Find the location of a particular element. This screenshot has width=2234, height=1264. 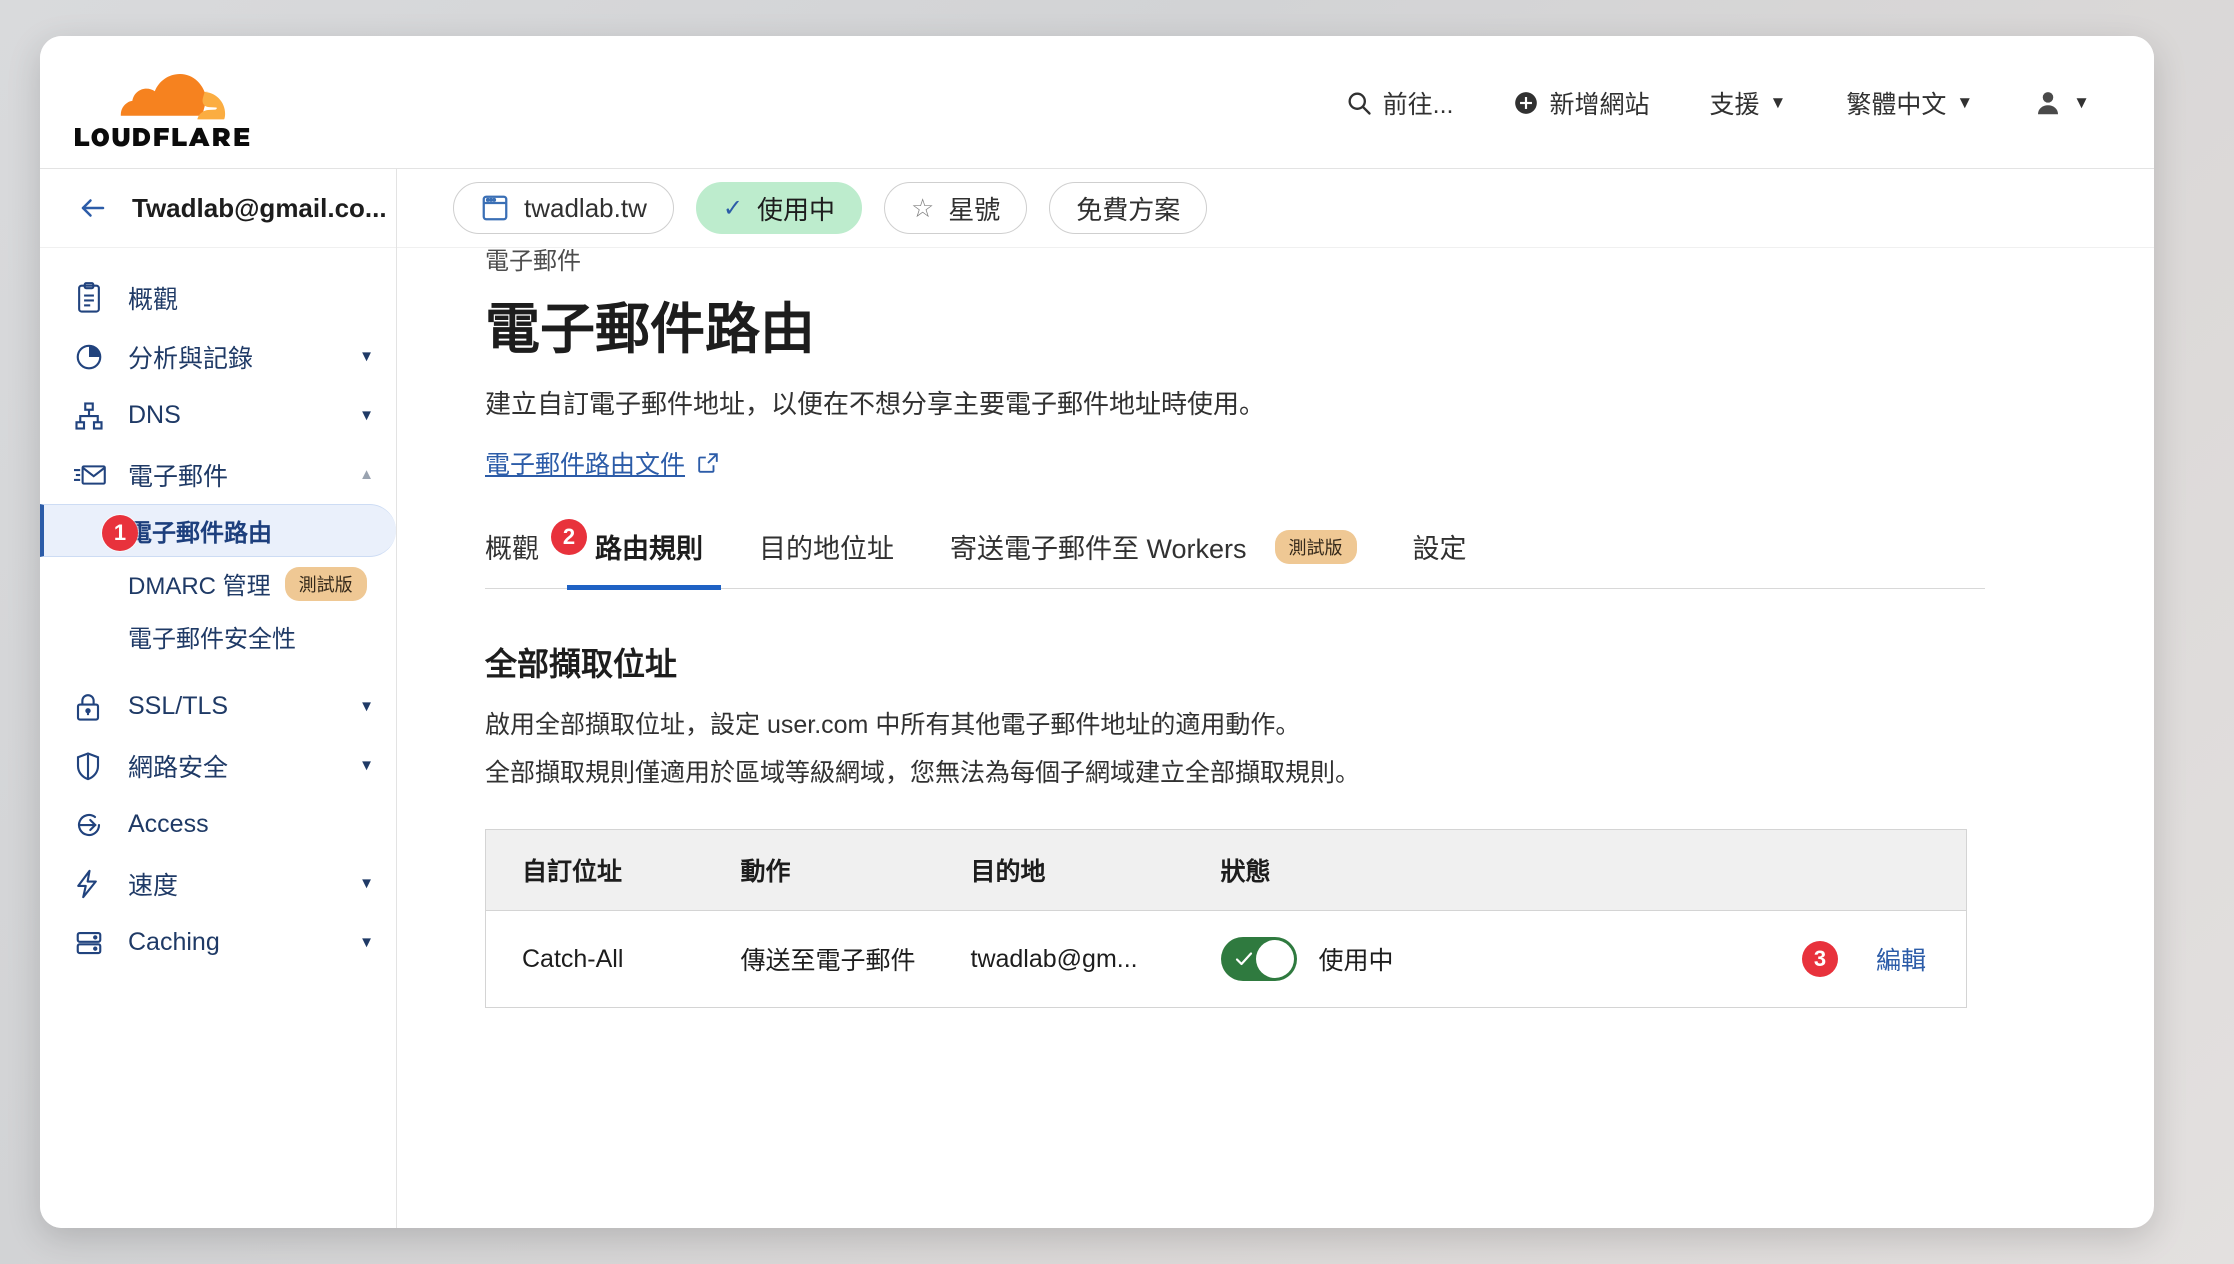

cell-action: 傳送至電子郵件 is located at coordinates (828, 961).